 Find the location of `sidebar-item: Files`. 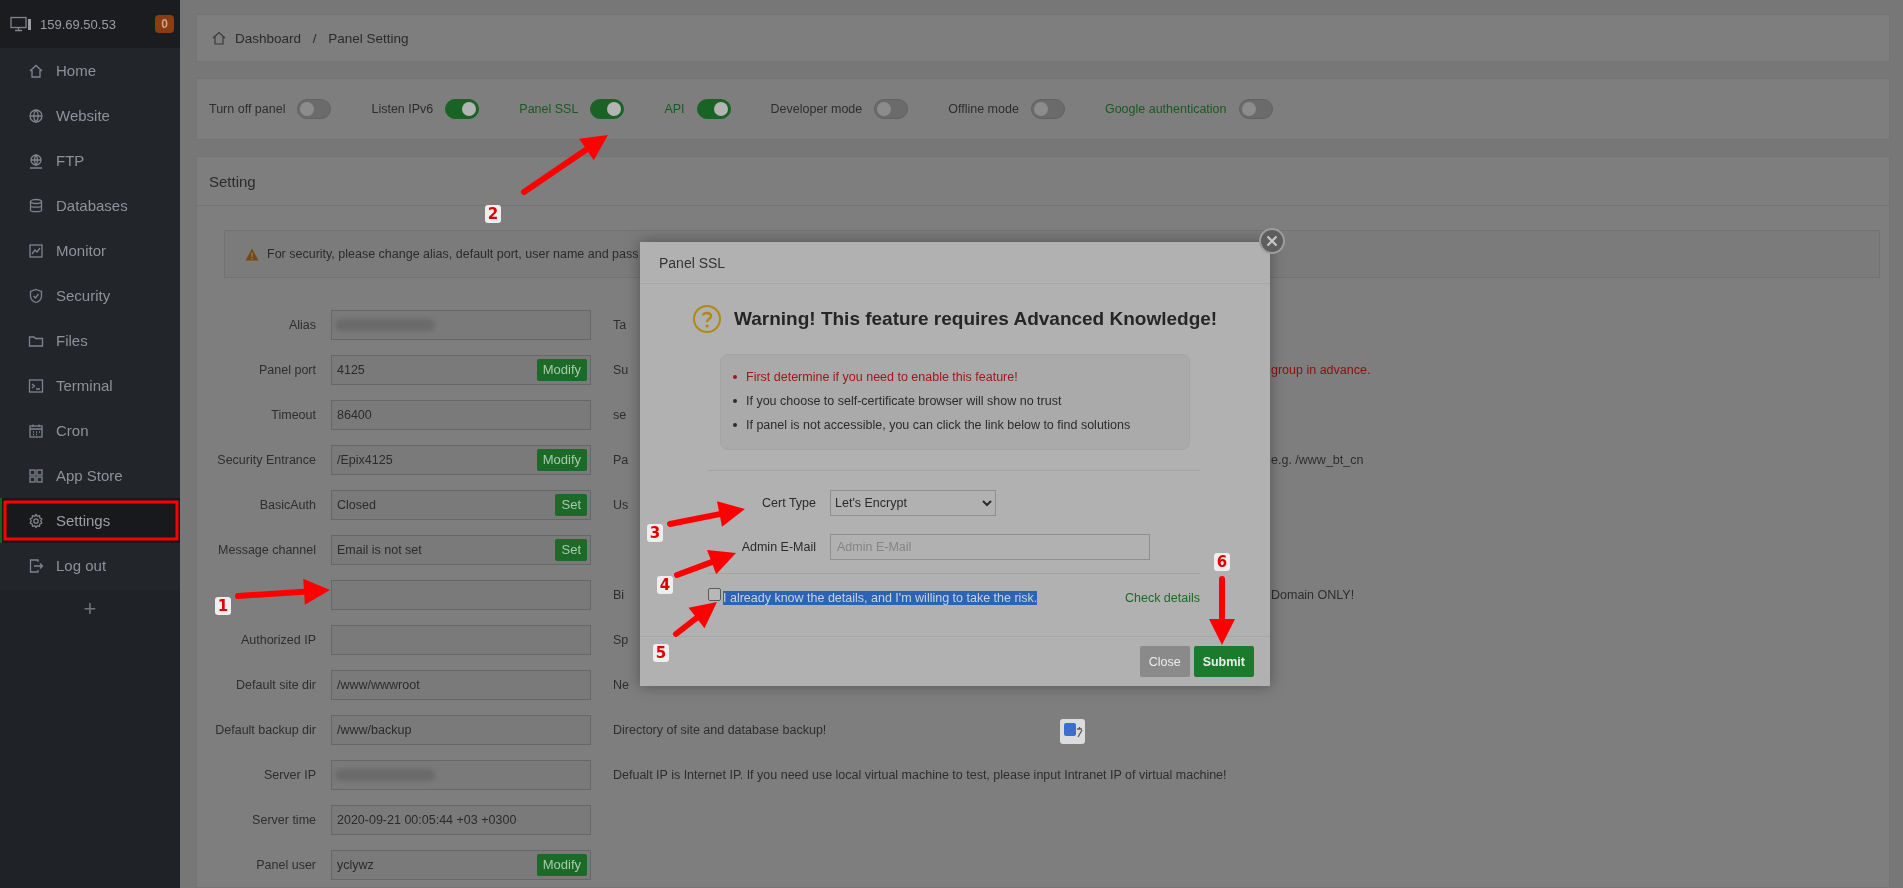

sidebar-item: Files is located at coordinates (90, 340).